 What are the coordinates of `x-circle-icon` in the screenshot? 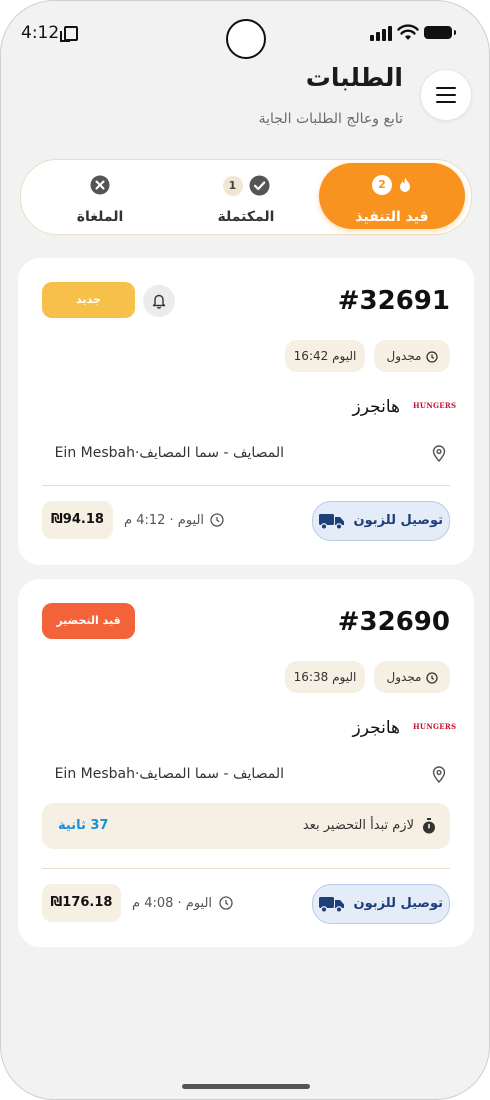 It's located at (100, 185).